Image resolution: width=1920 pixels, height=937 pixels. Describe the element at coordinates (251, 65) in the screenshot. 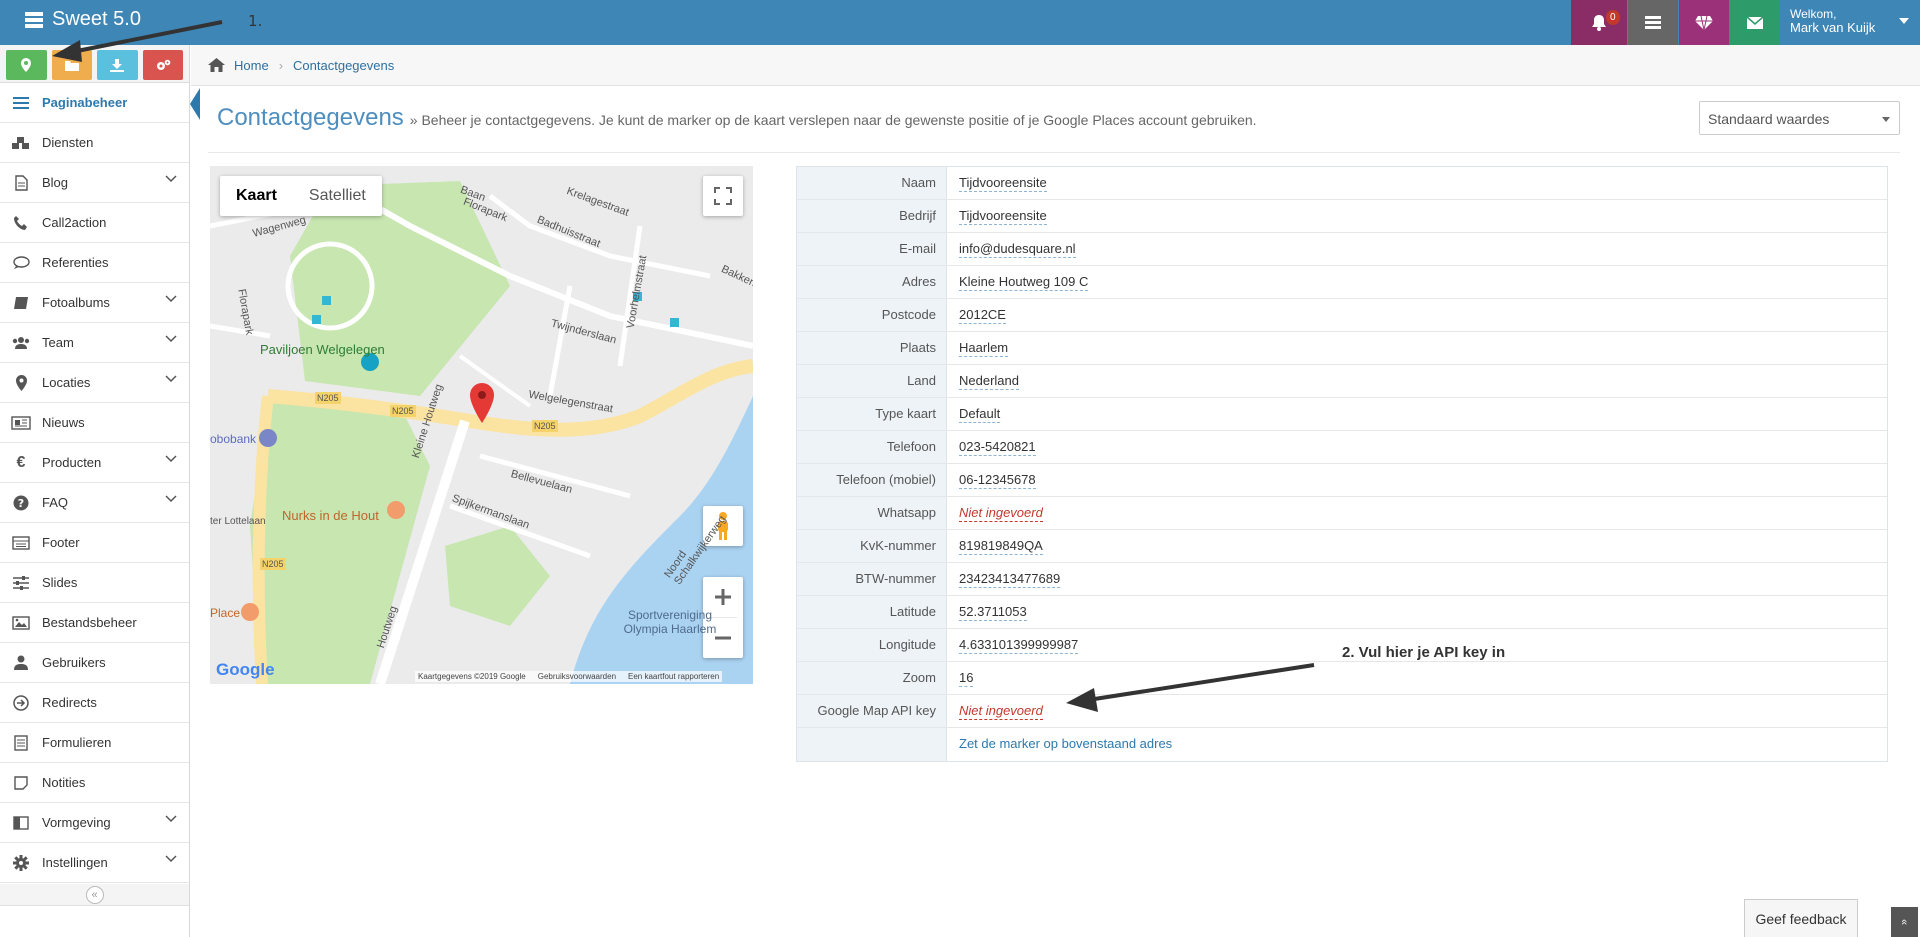

I see `breadcrumb-home: Home` at that location.